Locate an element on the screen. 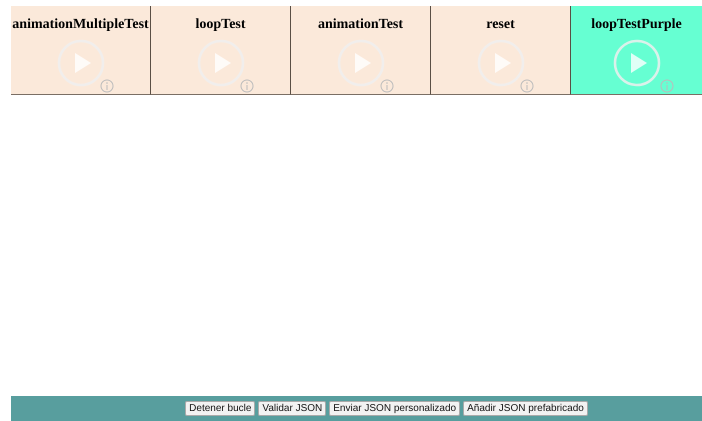  test-card: animationMultipleTest is located at coordinates (81, 50).